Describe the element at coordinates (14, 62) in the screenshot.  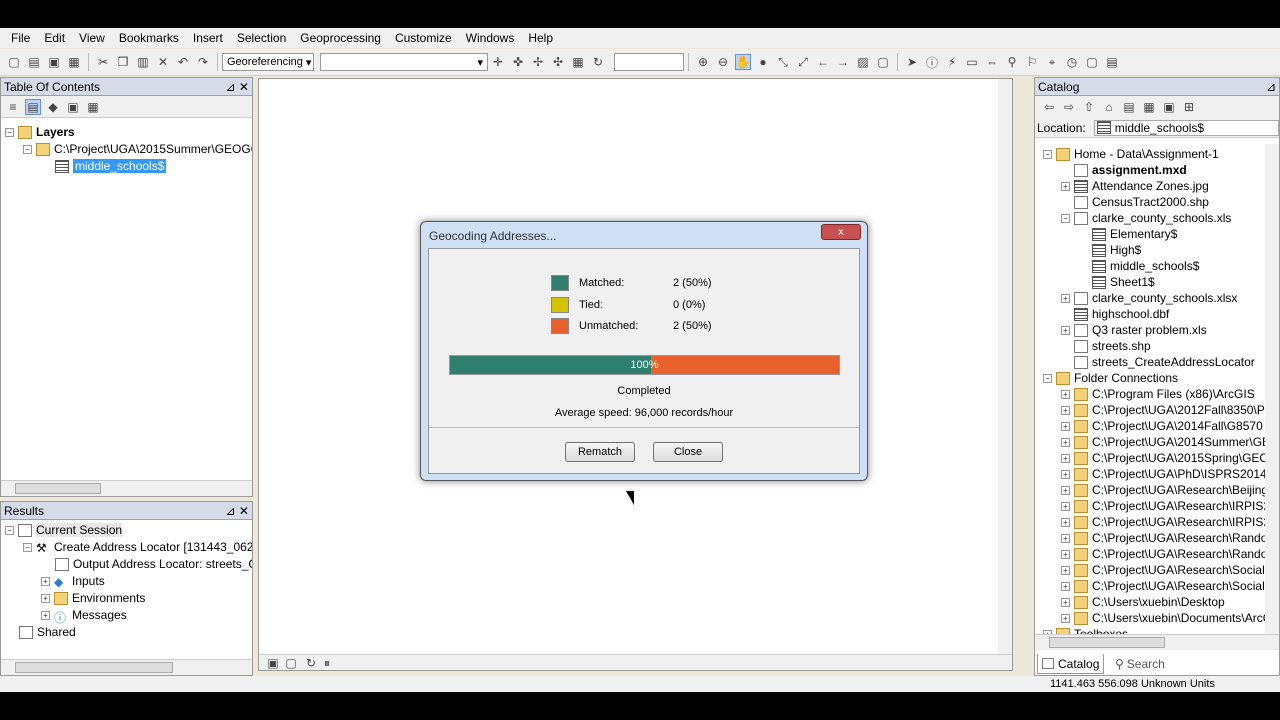
I see `new-document-icon: ▢` at that location.